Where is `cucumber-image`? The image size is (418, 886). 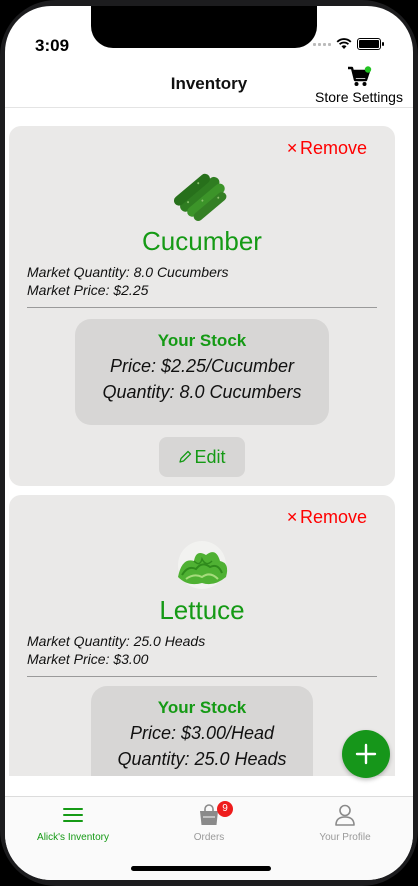
cucumber-image is located at coordinates (200, 197).